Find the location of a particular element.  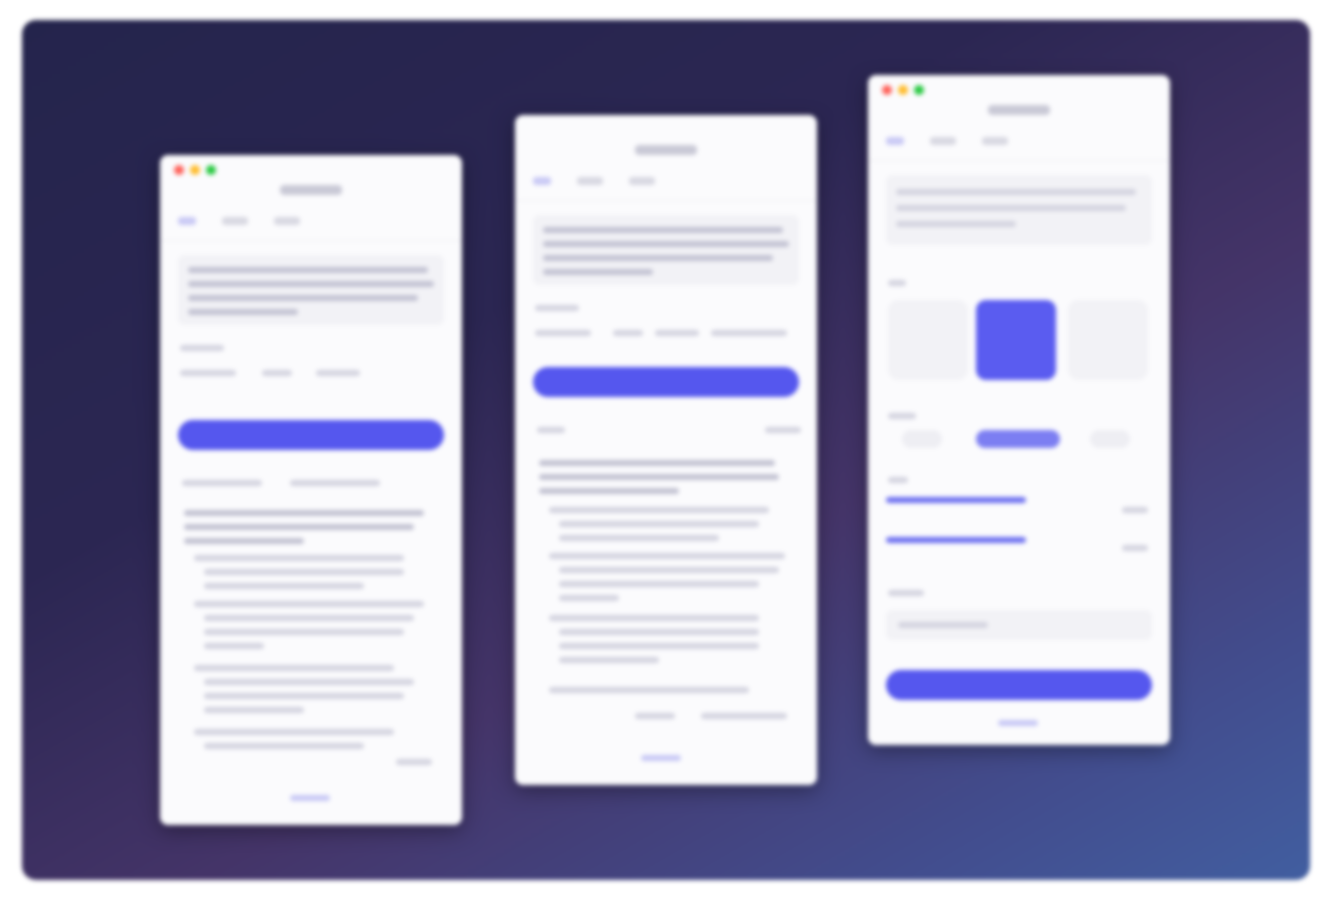

meta-right is located at coordinates (335, 483).